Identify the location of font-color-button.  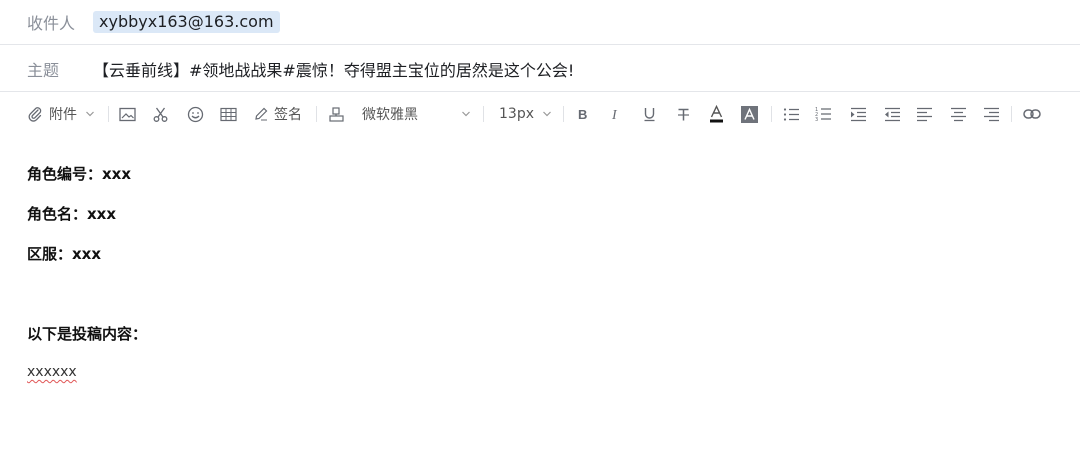
(716, 114).